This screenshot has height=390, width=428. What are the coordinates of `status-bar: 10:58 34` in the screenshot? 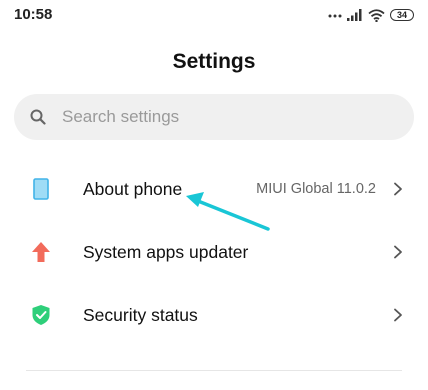 It's located at (214, 17).